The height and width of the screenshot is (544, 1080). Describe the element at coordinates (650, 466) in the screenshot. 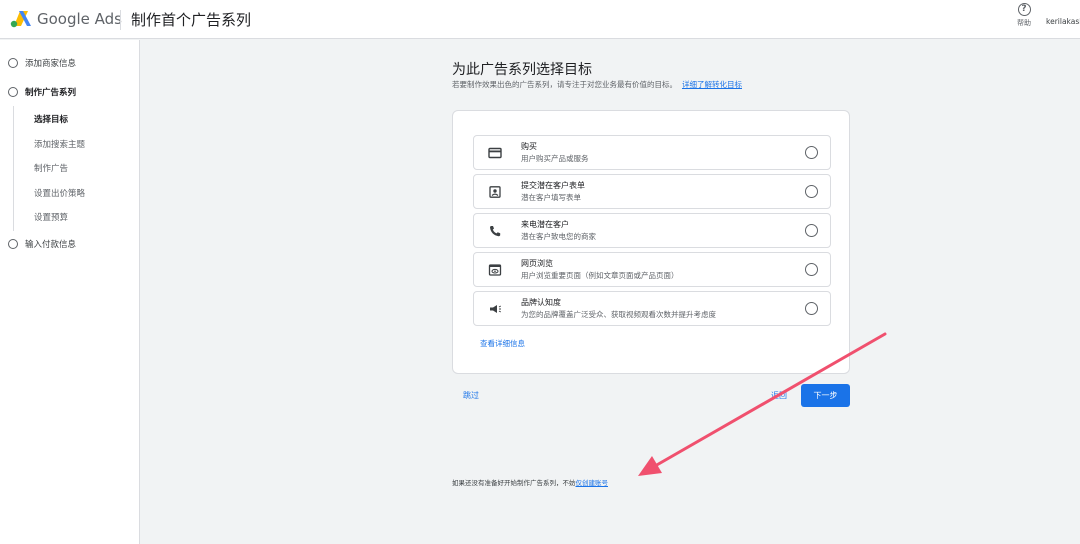

I see `arrow-head` at that location.